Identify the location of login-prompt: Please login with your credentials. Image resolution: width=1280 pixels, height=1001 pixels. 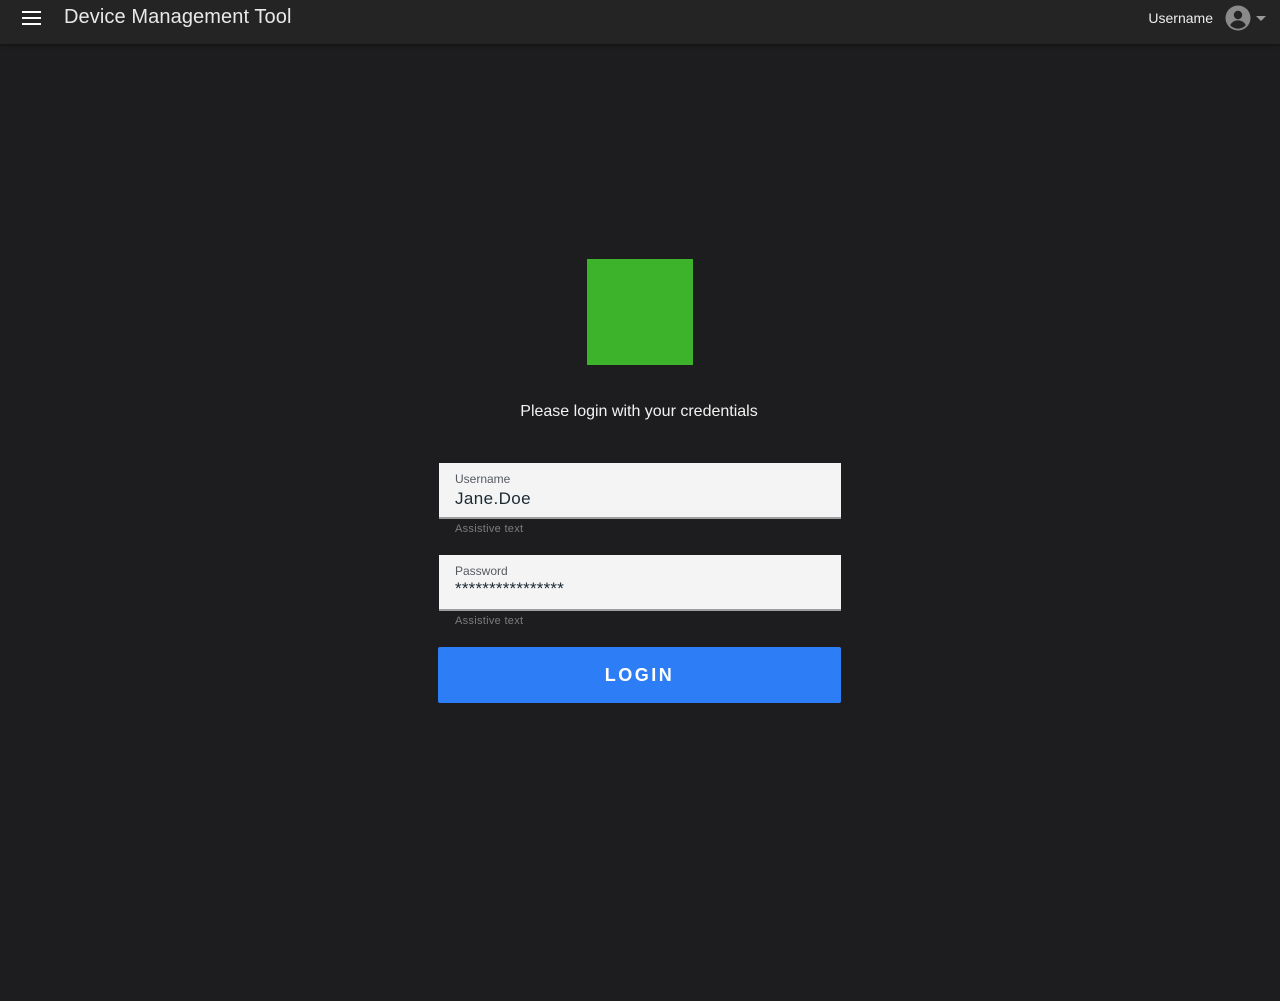
(639, 411).